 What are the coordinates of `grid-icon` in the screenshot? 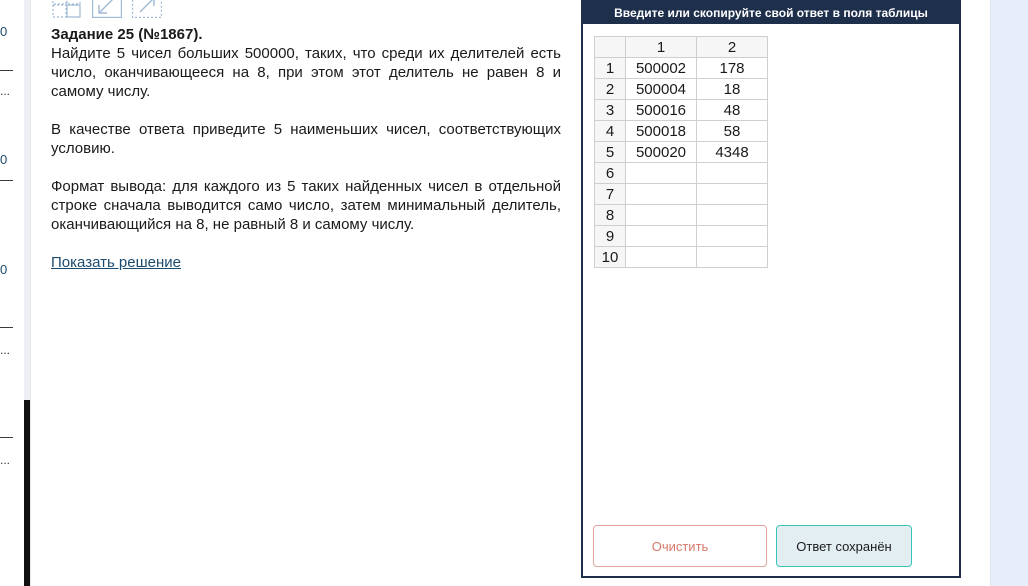 It's located at (67, 9).